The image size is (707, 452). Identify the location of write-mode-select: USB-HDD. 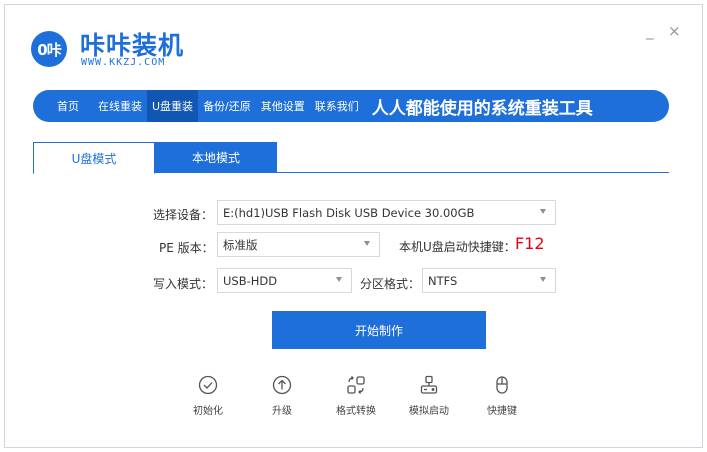
(284, 280).